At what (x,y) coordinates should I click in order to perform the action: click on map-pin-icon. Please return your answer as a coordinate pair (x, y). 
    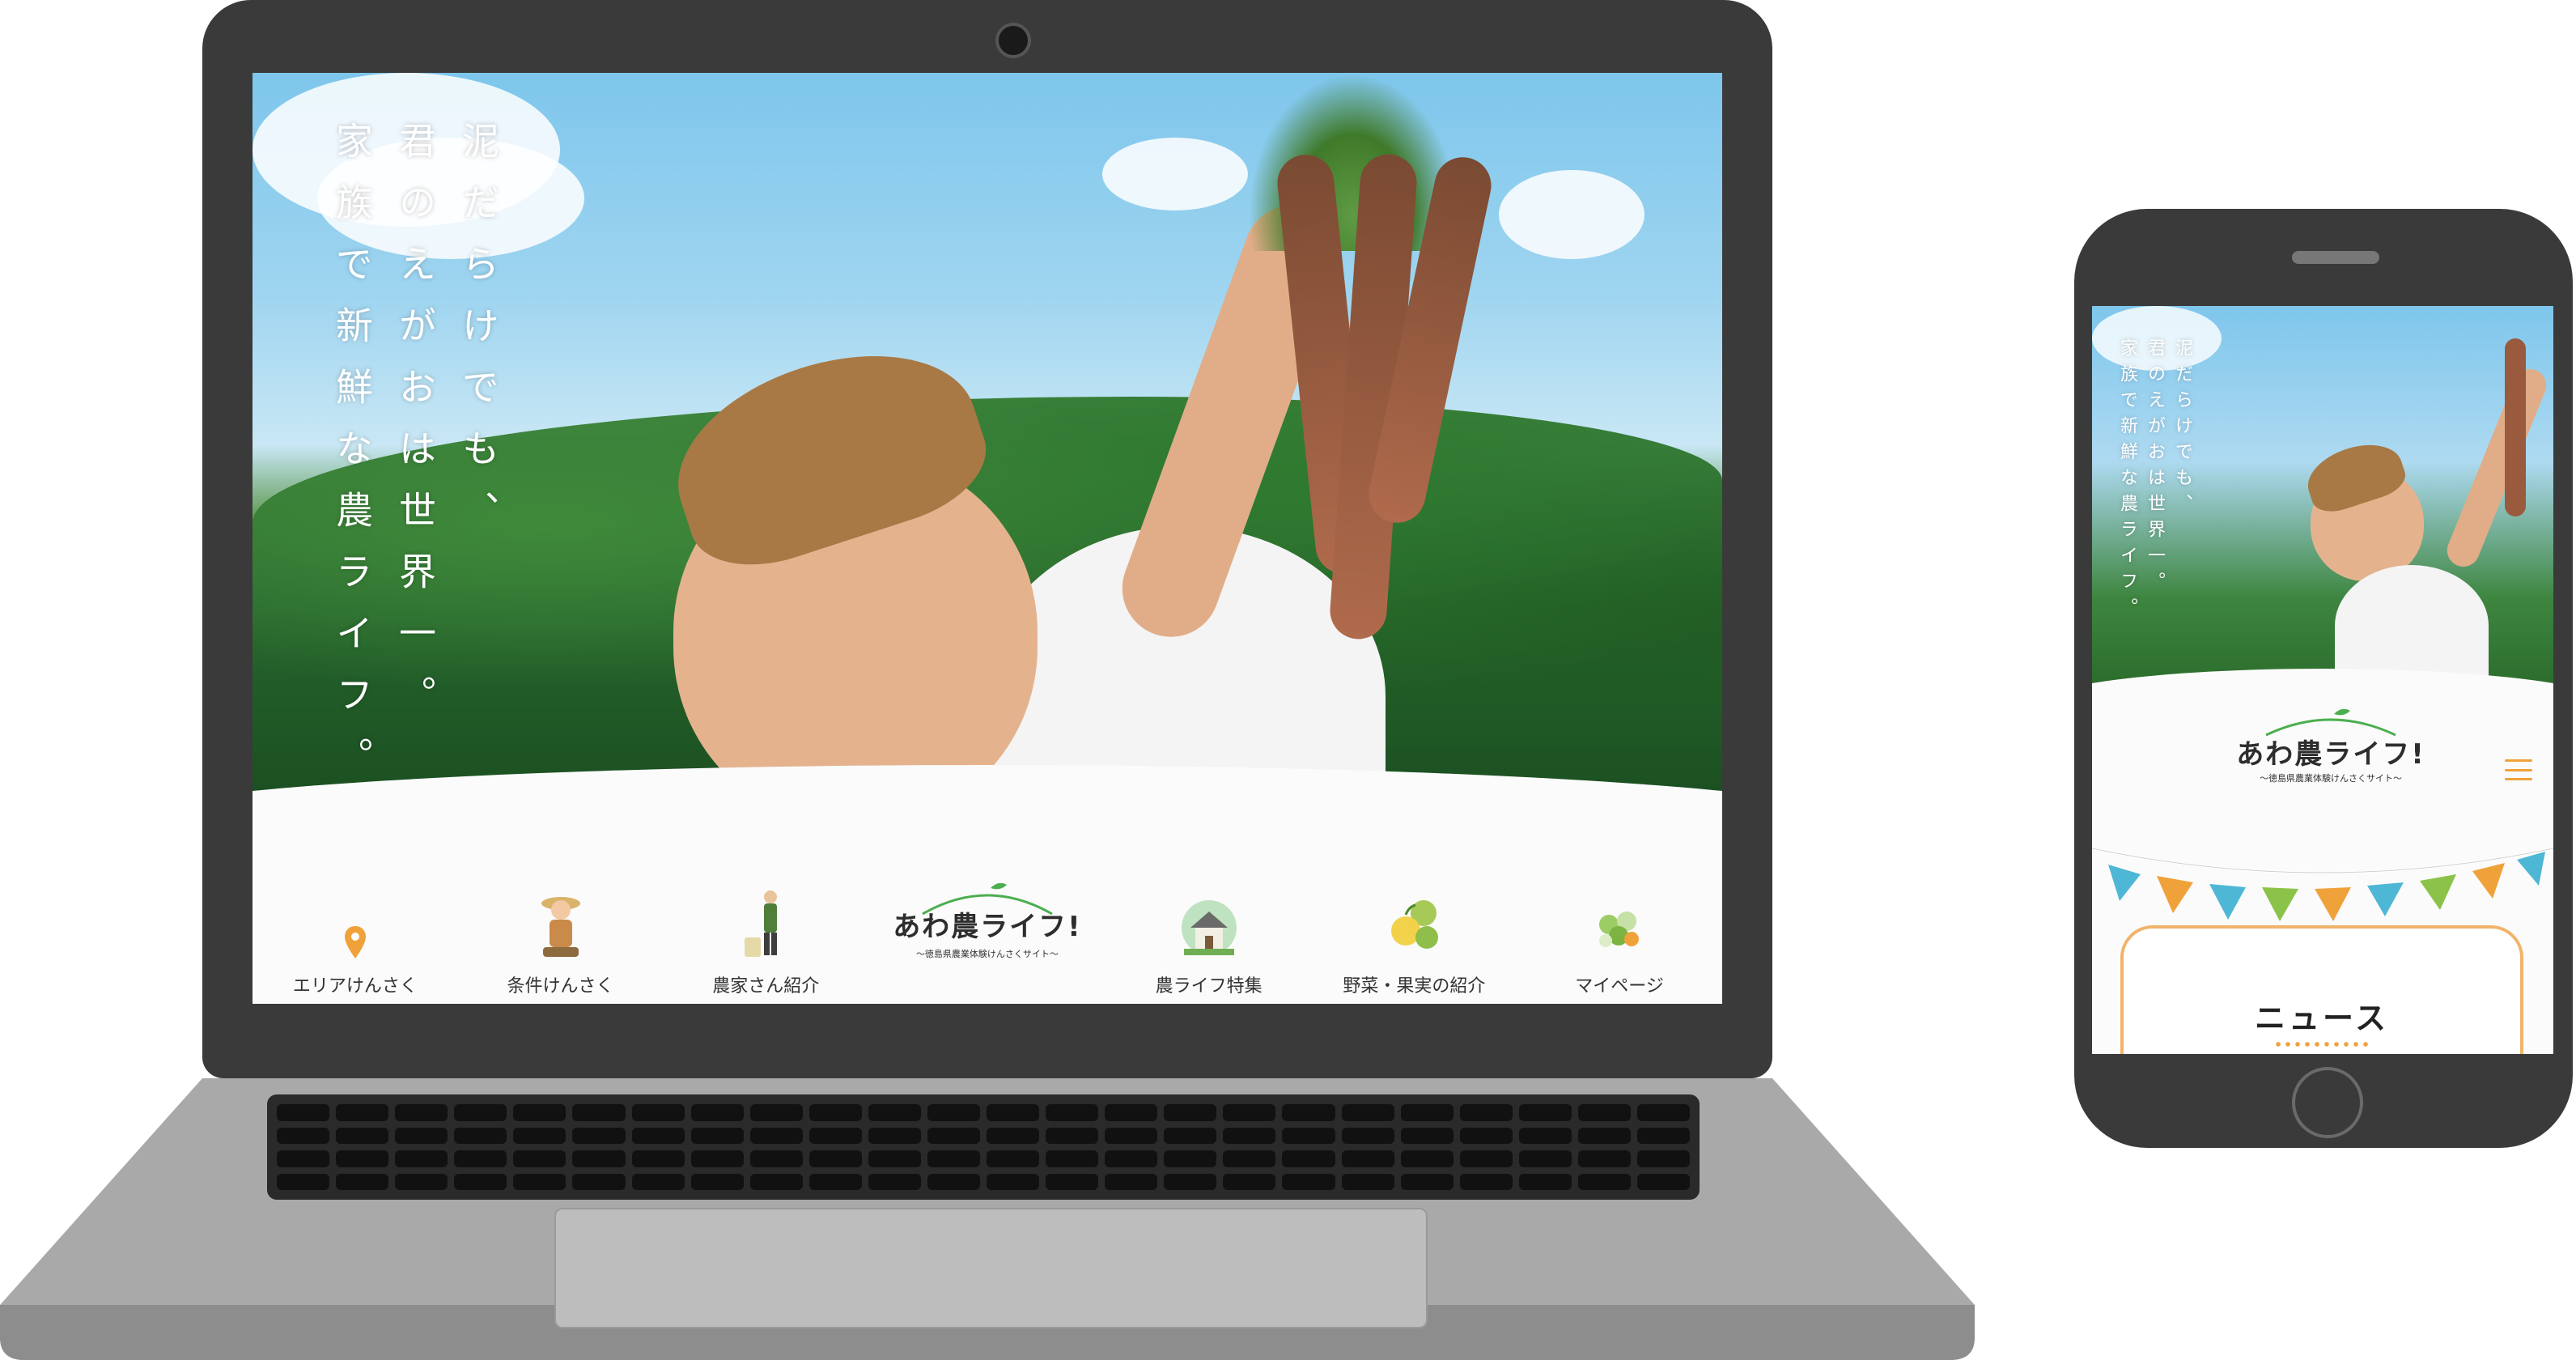
    Looking at the image, I should click on (355, 923).